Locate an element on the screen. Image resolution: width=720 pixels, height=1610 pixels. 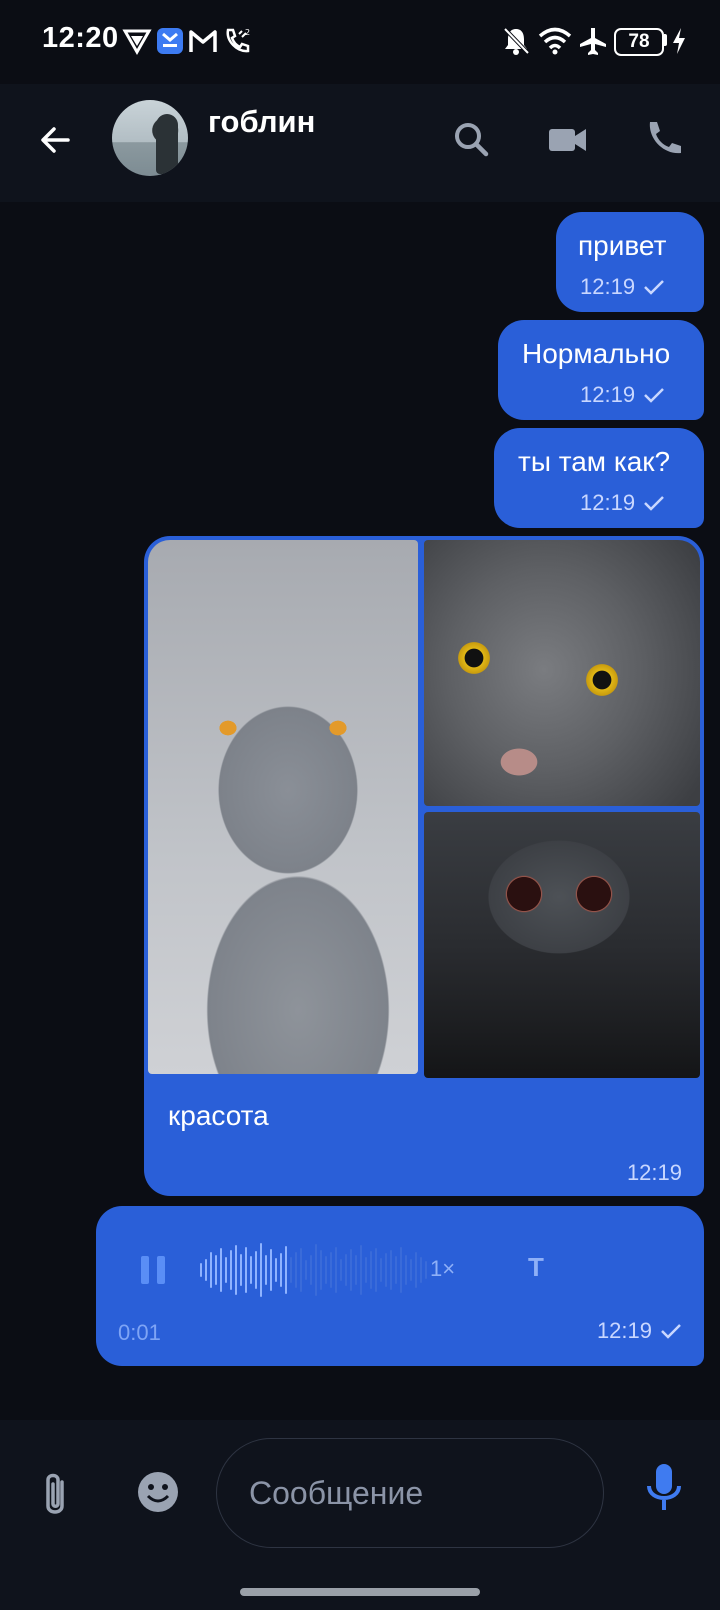
contact-name: гоблин is located at coordinates (261, 122).